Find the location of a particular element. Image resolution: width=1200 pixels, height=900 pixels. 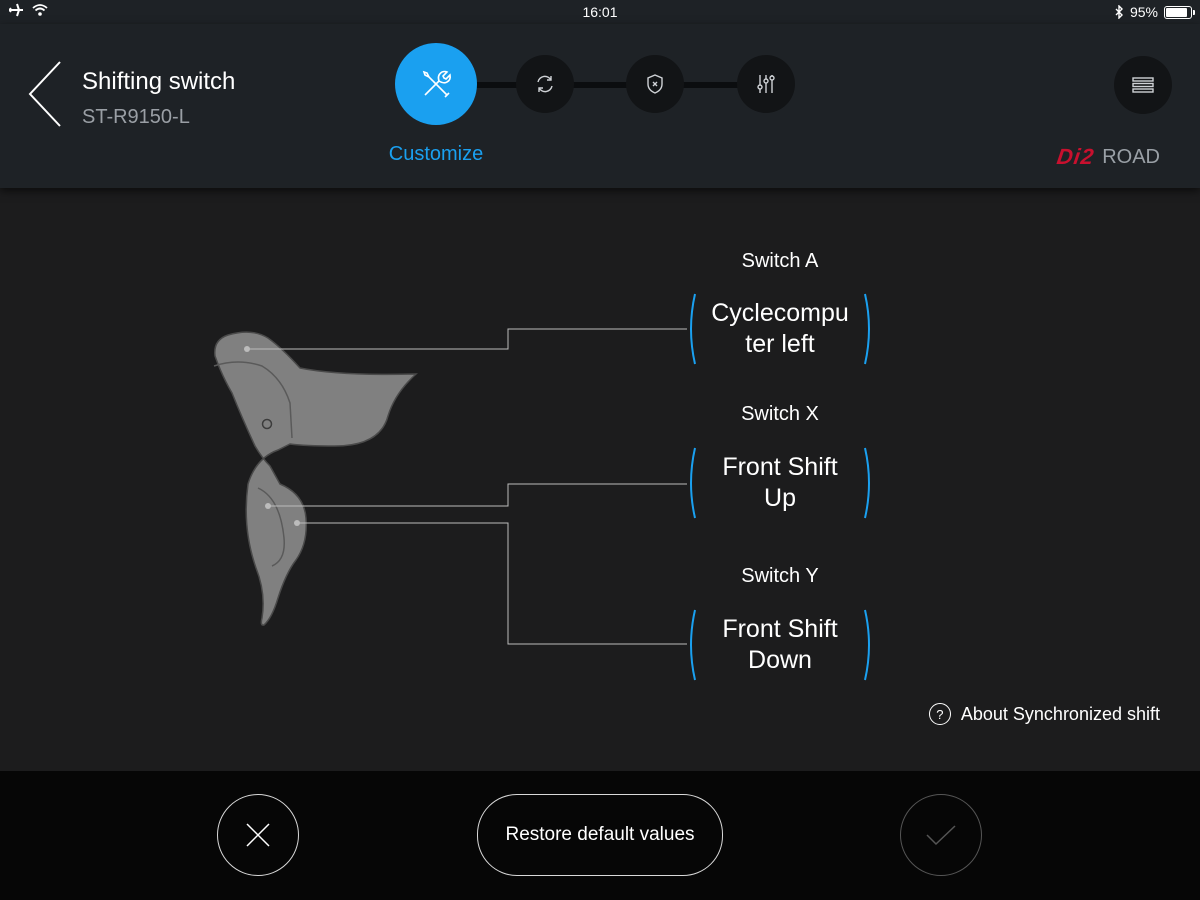

switch-y-selector: Front Shift Down is located at coordinates (780, 645).